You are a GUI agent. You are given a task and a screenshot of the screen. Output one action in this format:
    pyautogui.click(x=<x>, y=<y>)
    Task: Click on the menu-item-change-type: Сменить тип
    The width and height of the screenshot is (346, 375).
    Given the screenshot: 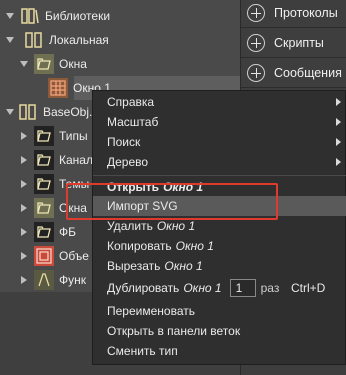 What is the action you would take?
    pyautogui.click(x=219, y=351)
    